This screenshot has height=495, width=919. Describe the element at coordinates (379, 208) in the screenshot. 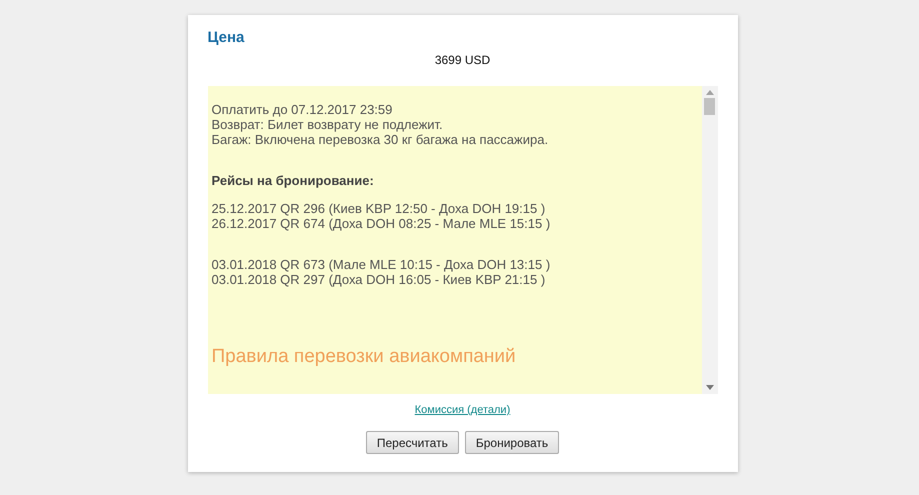

I see `info-line: 25.12.2017 QR 296 (Киев KBP 12:50 - Доха DOH 19:15 )` at that location.